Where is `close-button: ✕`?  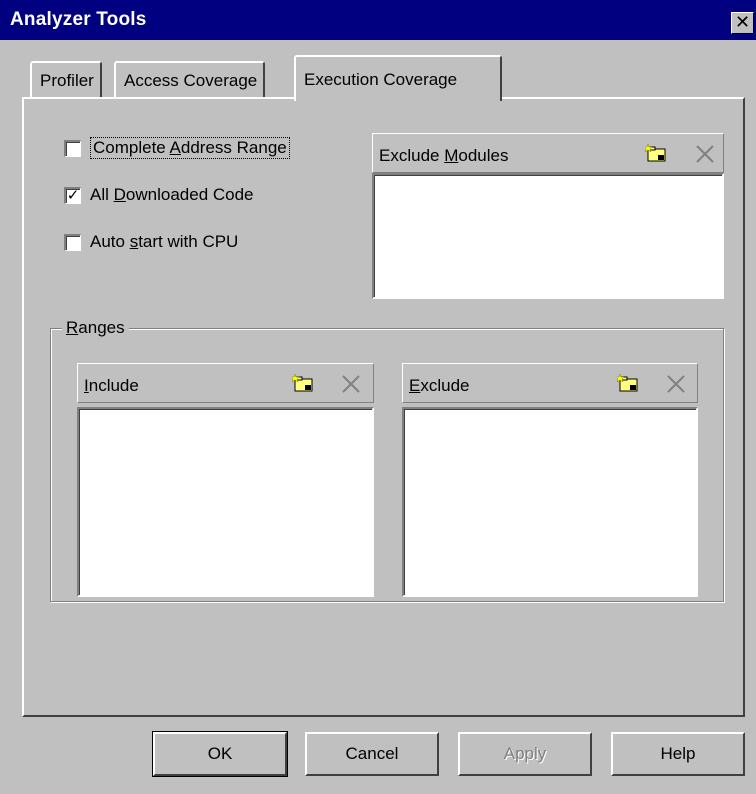
close-button: ✕ is located at coordinates (742, 23).